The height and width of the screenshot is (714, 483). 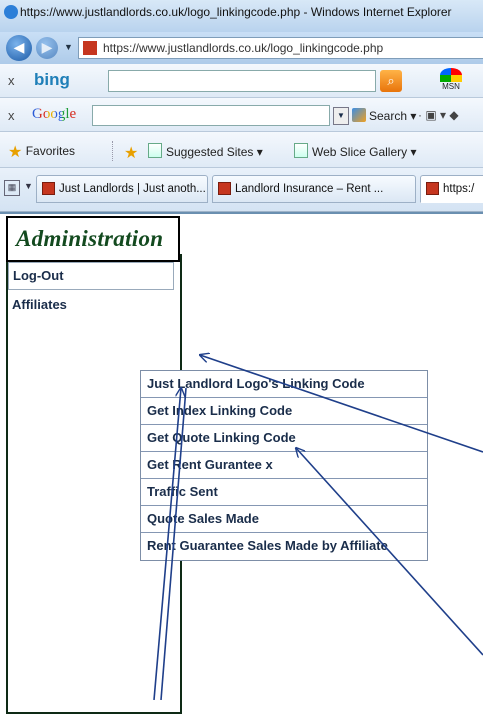 What do you see at coordinates (91, 306) in the screenshot?
I see `sidebar-item-affiliates: Affiliates` at bounding box center [91, 306].